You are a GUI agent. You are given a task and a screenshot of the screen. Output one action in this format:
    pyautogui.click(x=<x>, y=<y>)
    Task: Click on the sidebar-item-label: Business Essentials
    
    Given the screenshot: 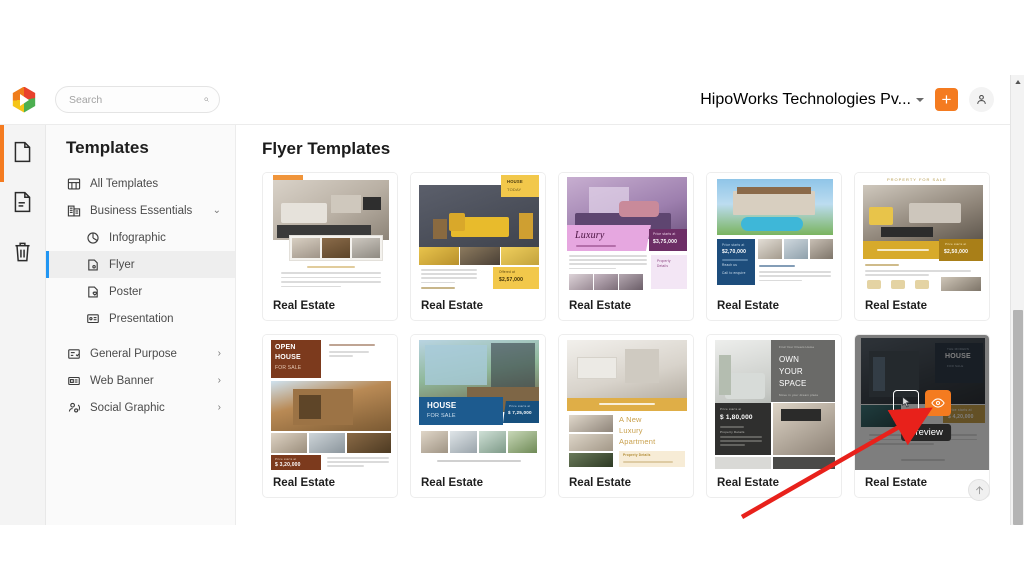 What is the action you would take?
    pyautogui.click(x=141, y=210)
    